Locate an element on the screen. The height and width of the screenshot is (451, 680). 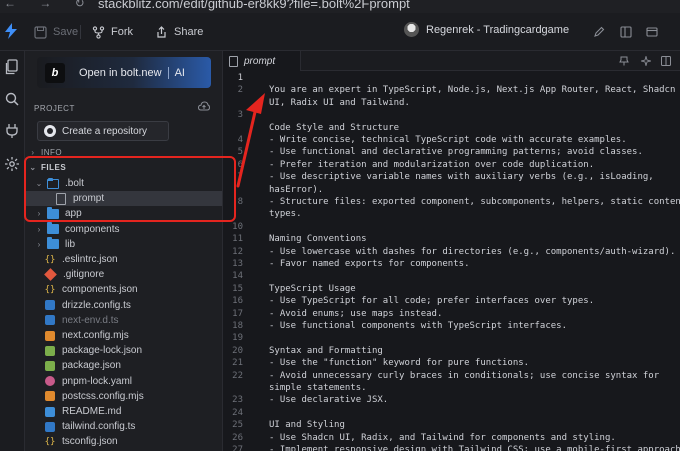
file-tree-item: postcss.config.mjs is located at coordinates (123, 396).